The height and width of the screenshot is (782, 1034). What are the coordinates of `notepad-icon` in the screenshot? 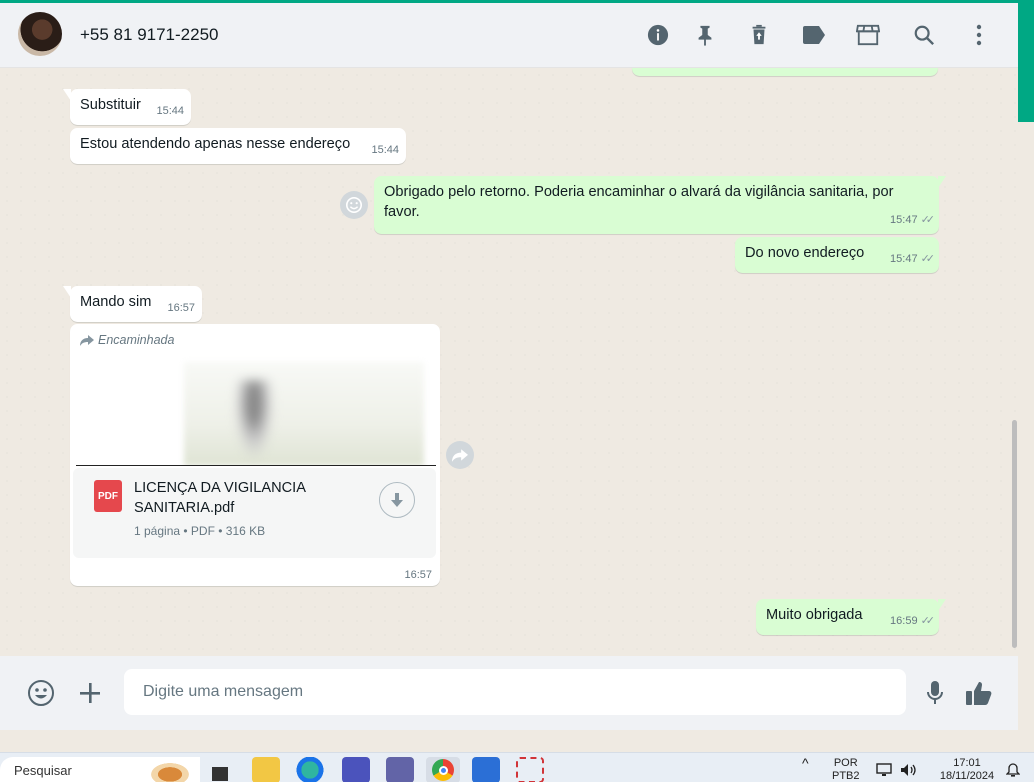 It's located at (486, 769).